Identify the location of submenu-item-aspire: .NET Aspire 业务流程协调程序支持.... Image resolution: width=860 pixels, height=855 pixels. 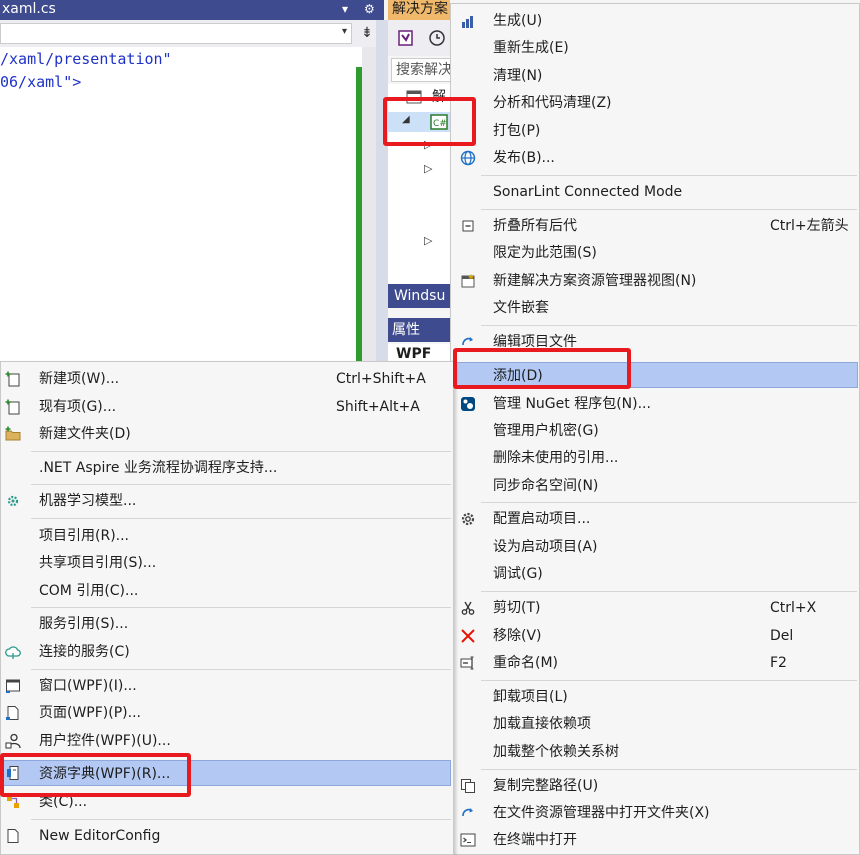
(227, 468).